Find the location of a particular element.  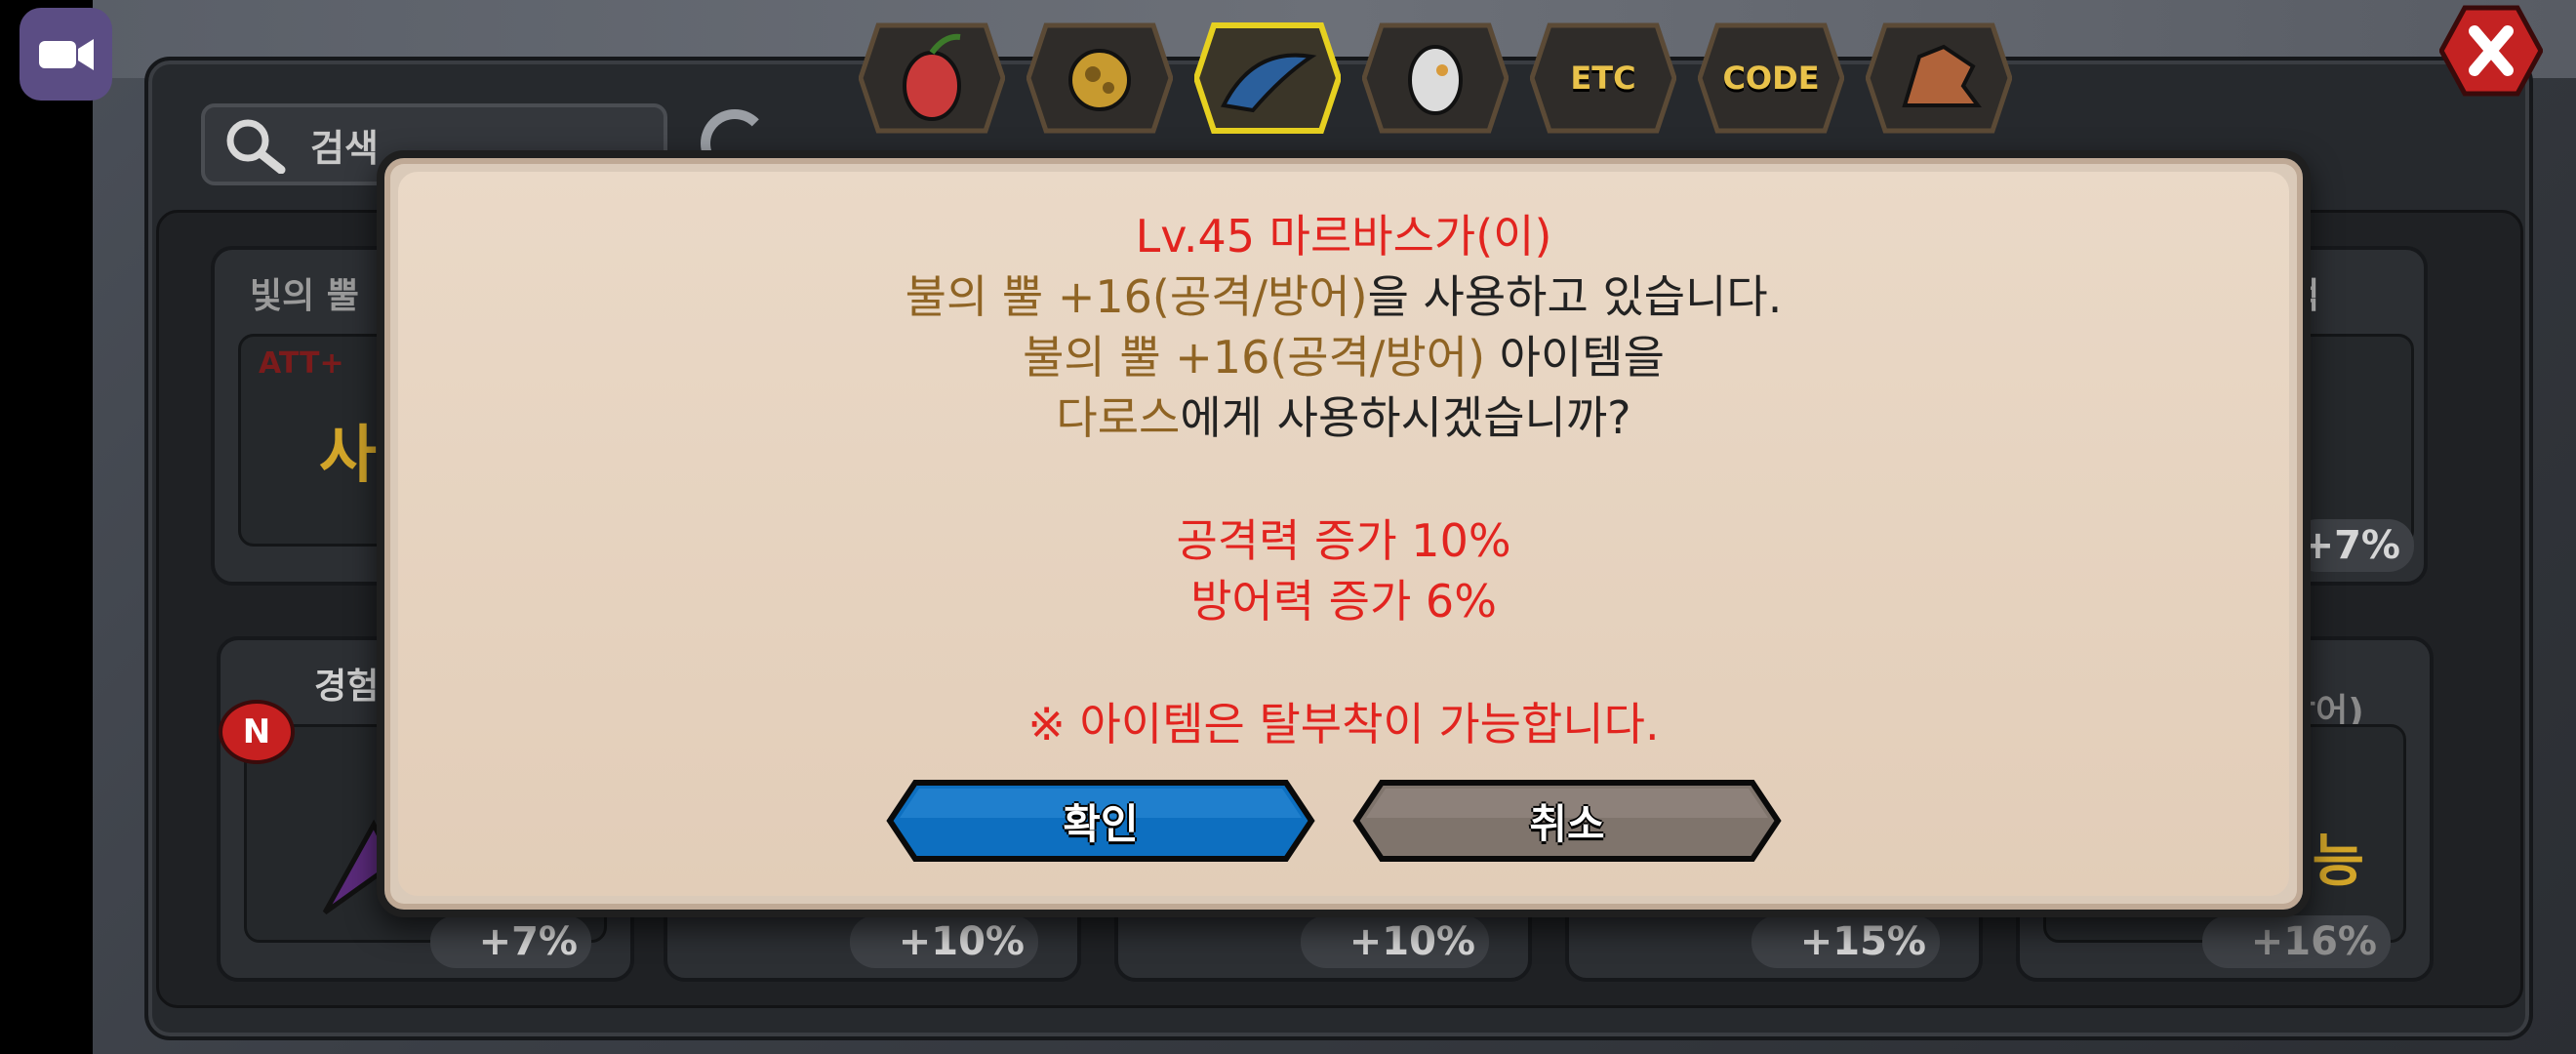

tab-etc: ETC is located at coordinates (1603, 78).